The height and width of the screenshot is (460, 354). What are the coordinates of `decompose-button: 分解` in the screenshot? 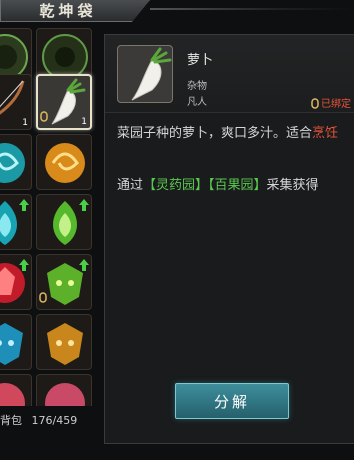 It's located at (232, 401).